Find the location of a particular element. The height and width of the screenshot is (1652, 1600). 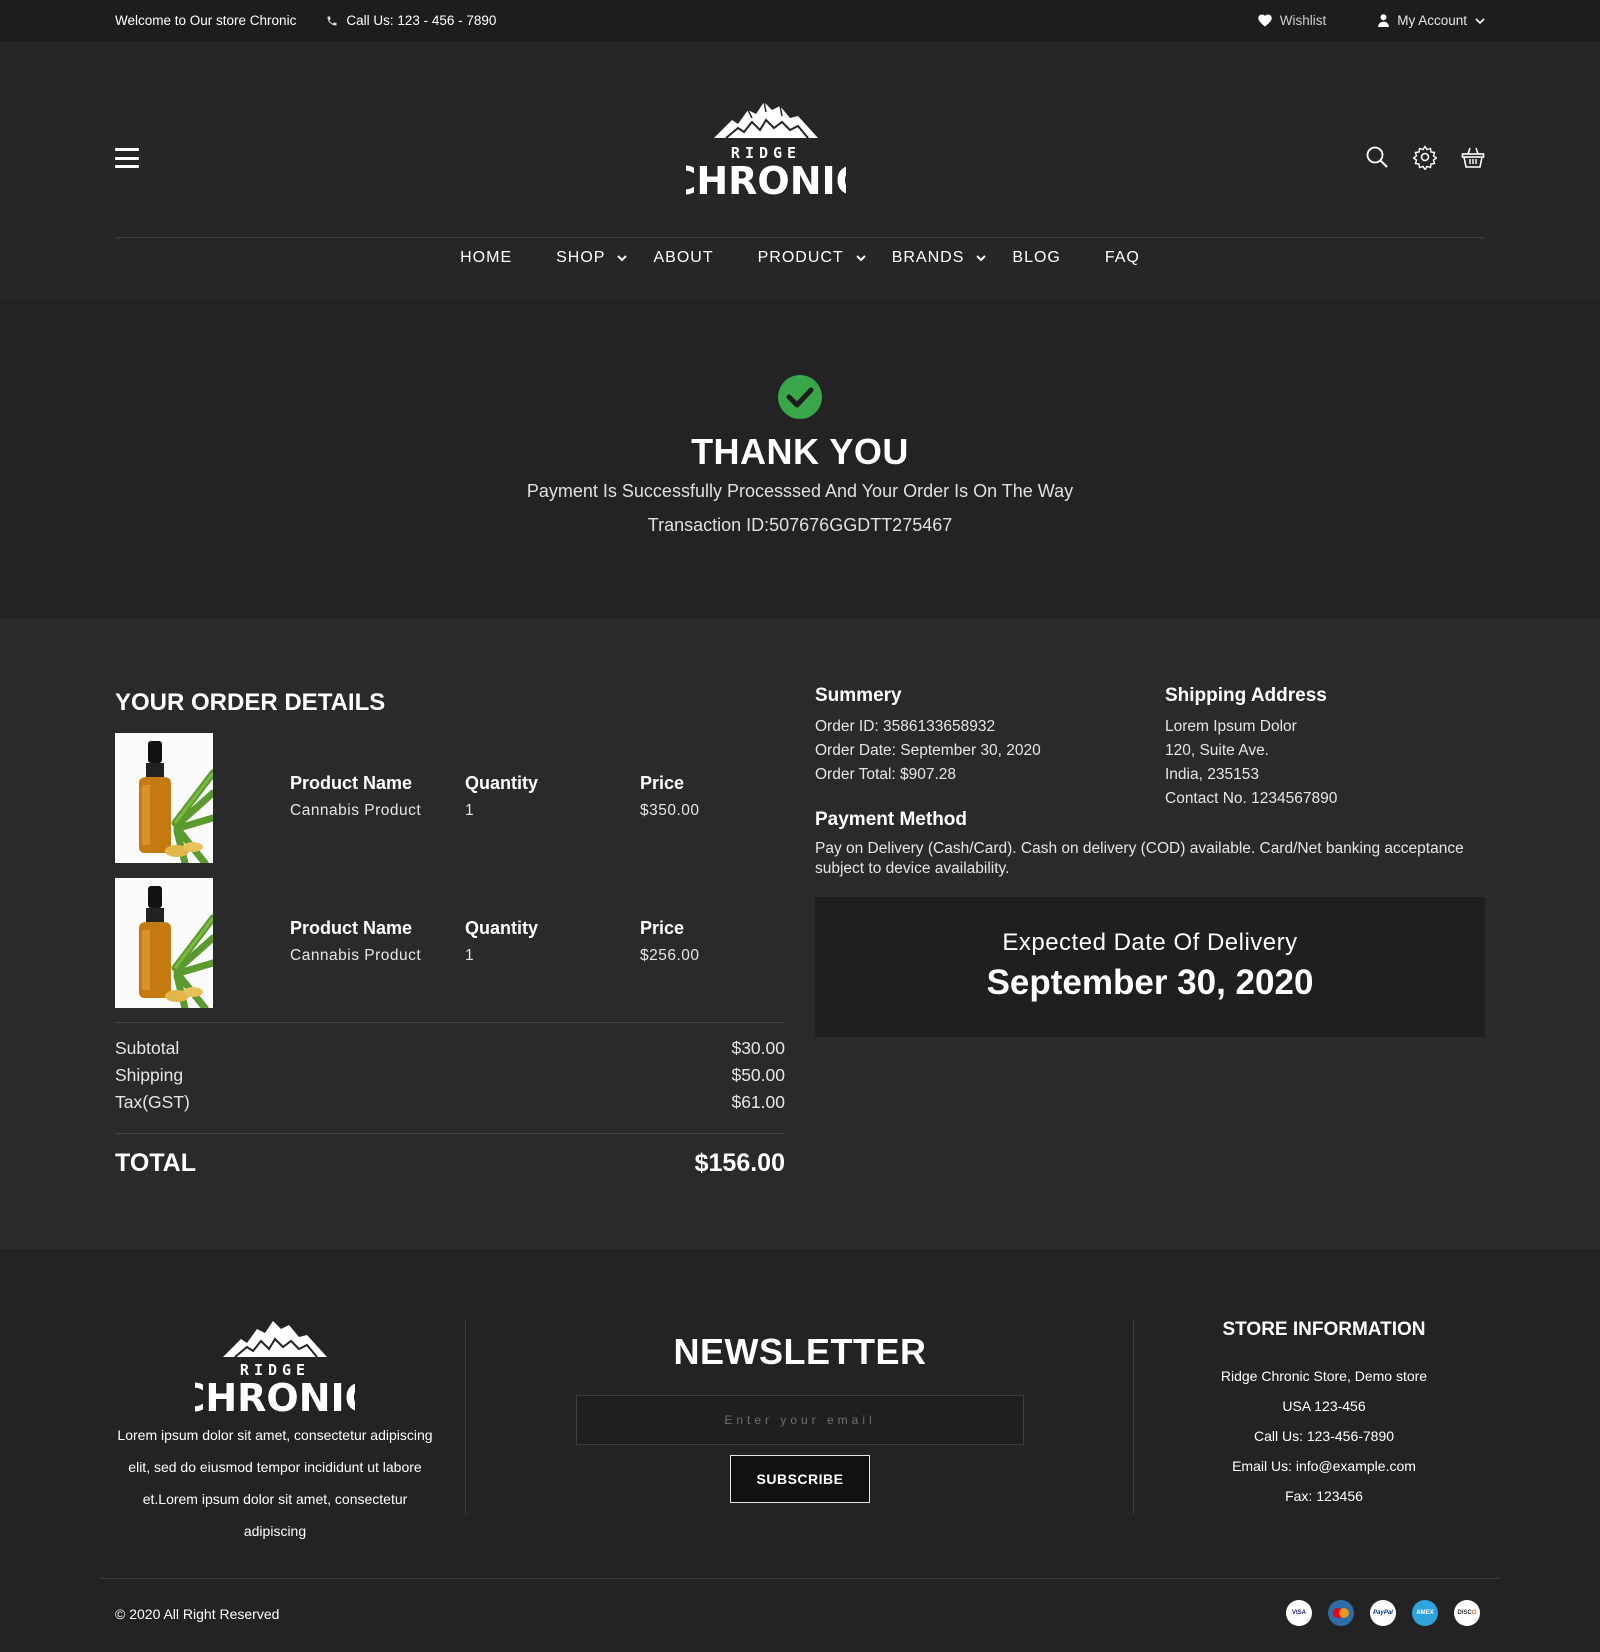

nav-brands: BRANDS is located at coordinates (939, 258).